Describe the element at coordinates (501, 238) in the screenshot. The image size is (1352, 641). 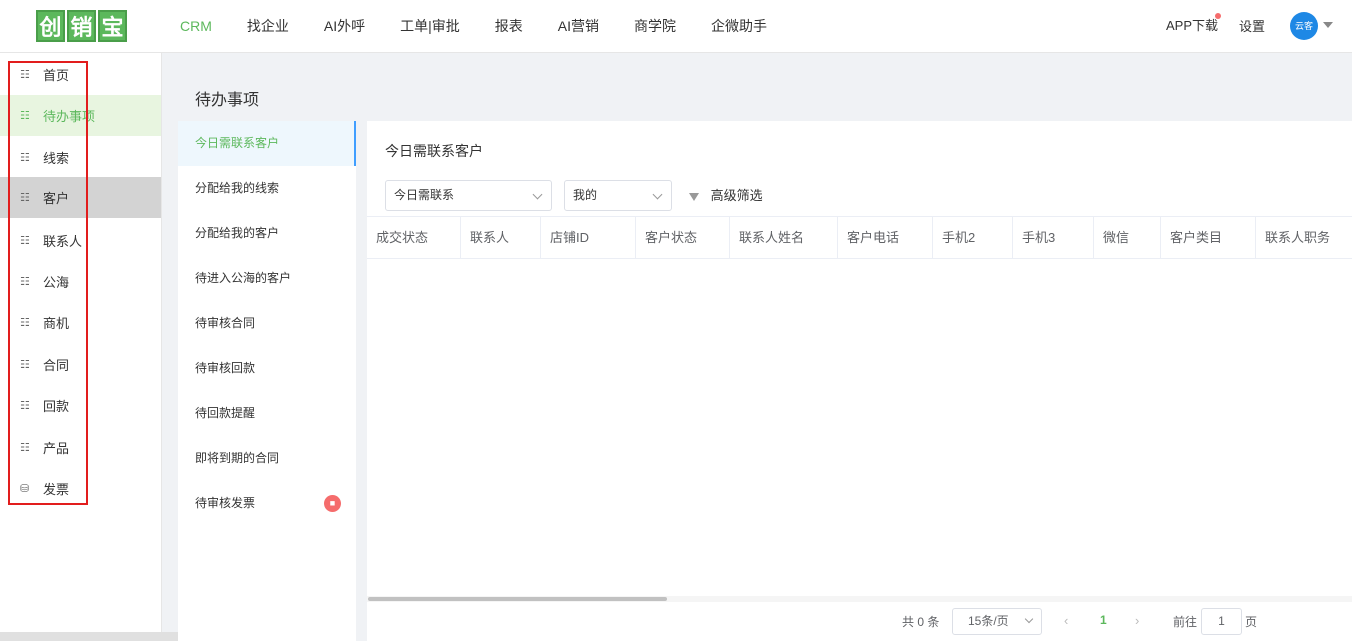
I see `column-header: 联系人` at that location.